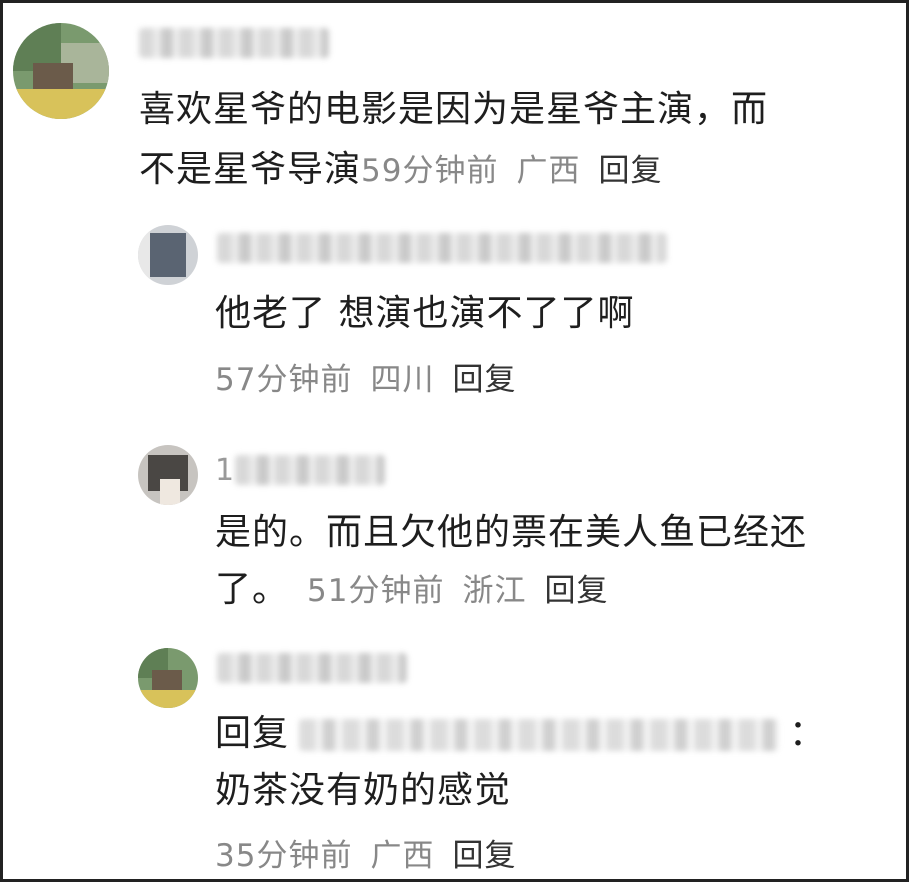  I want to click on comment-location: 四川, so click(402, 380).